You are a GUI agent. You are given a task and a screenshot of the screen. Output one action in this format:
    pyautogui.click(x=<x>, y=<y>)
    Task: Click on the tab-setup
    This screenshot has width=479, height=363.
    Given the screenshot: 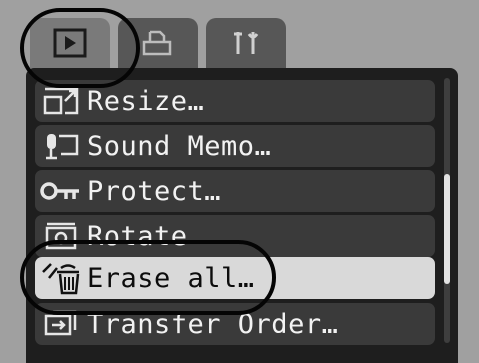 What is the action you would take?
    pyautogui.click(x=246, y=43)
    